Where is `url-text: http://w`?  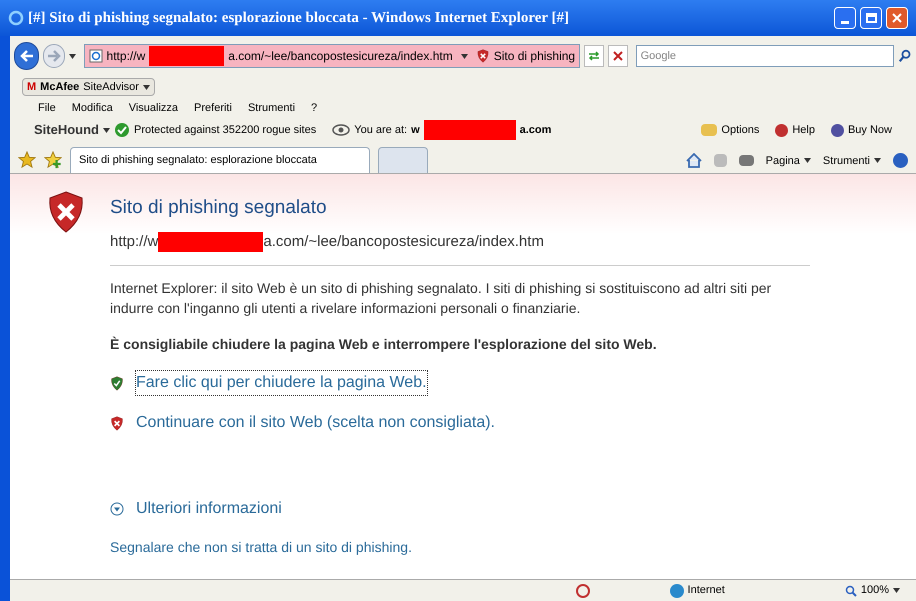 url-text: http://w is located at coordinates (126, 56).